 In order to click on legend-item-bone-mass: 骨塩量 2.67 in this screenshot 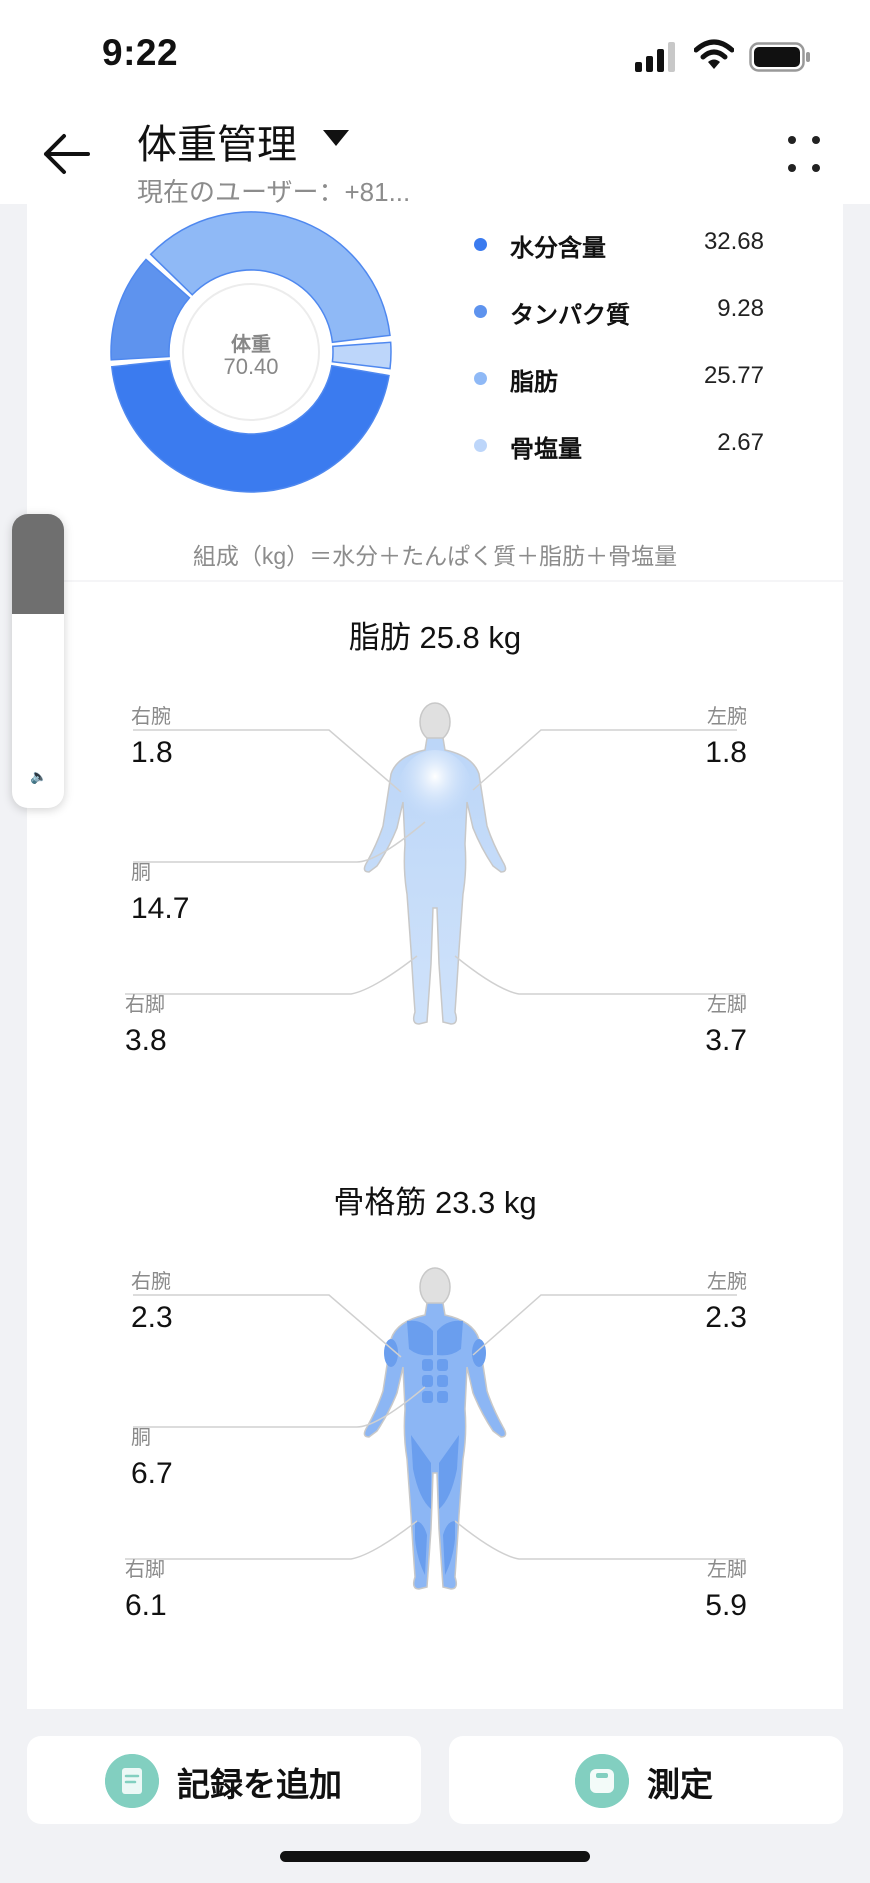, I will do `click(607, 454)`.